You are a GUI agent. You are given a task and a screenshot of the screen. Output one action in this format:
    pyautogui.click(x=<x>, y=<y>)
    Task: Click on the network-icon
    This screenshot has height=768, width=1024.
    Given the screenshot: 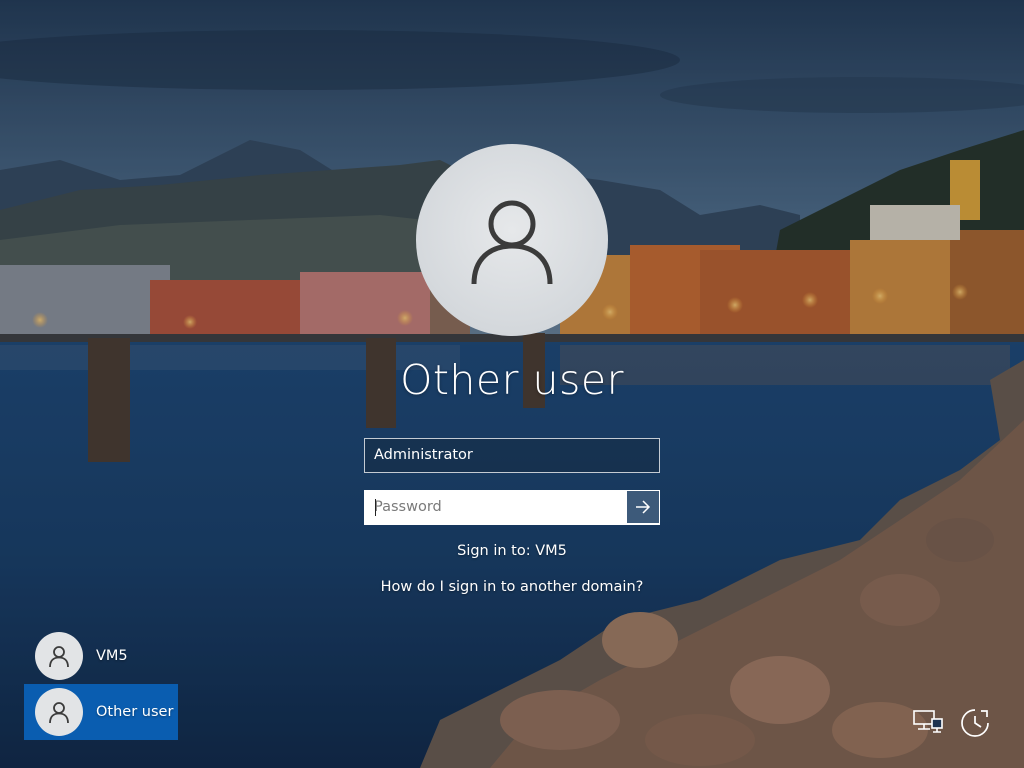 What is the action you would take?
    pyautogui.click(x=928, y=721)
    